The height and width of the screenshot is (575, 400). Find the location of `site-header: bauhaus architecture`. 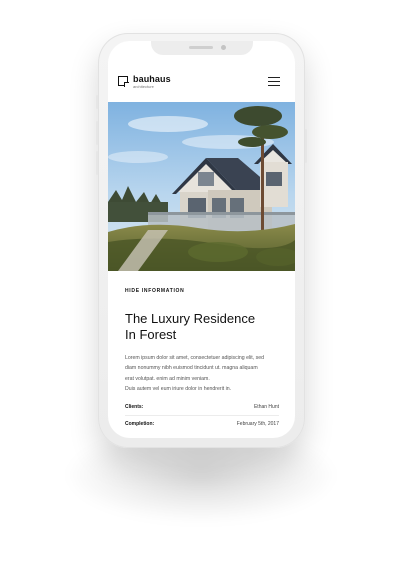

site-header: bauhaus architecture is located at coordinates (201, 82).